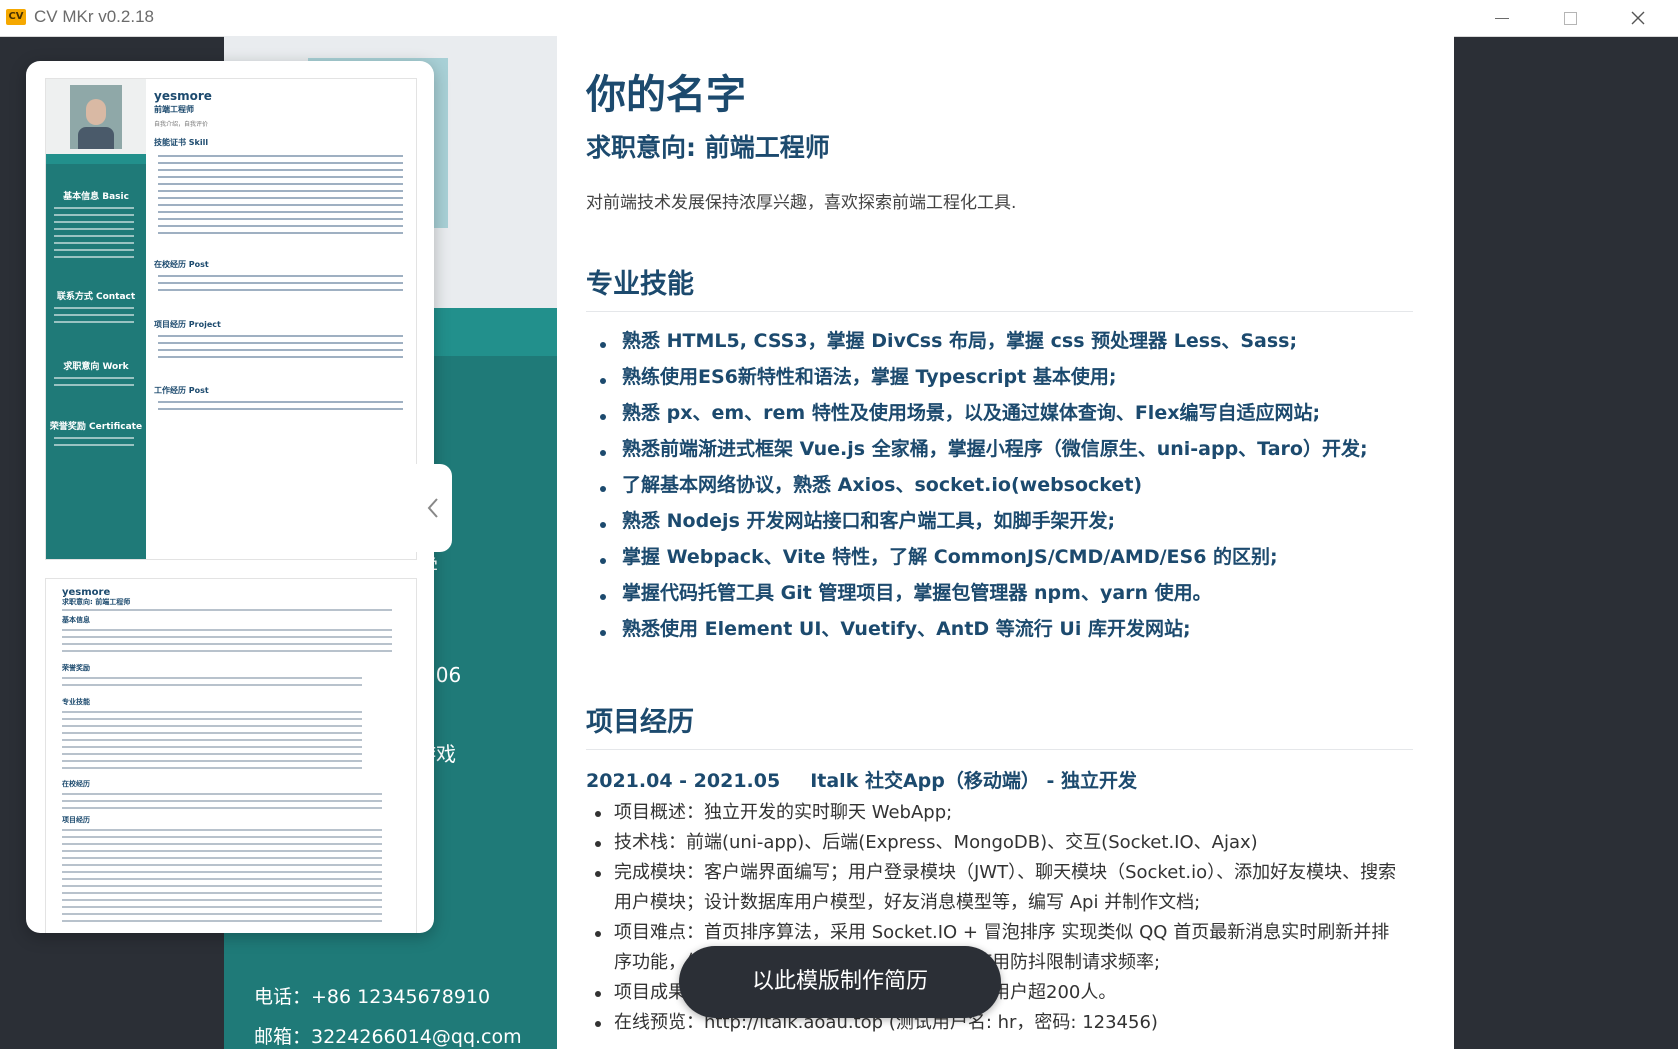  I want to click on close-button, so click(1638, 18).